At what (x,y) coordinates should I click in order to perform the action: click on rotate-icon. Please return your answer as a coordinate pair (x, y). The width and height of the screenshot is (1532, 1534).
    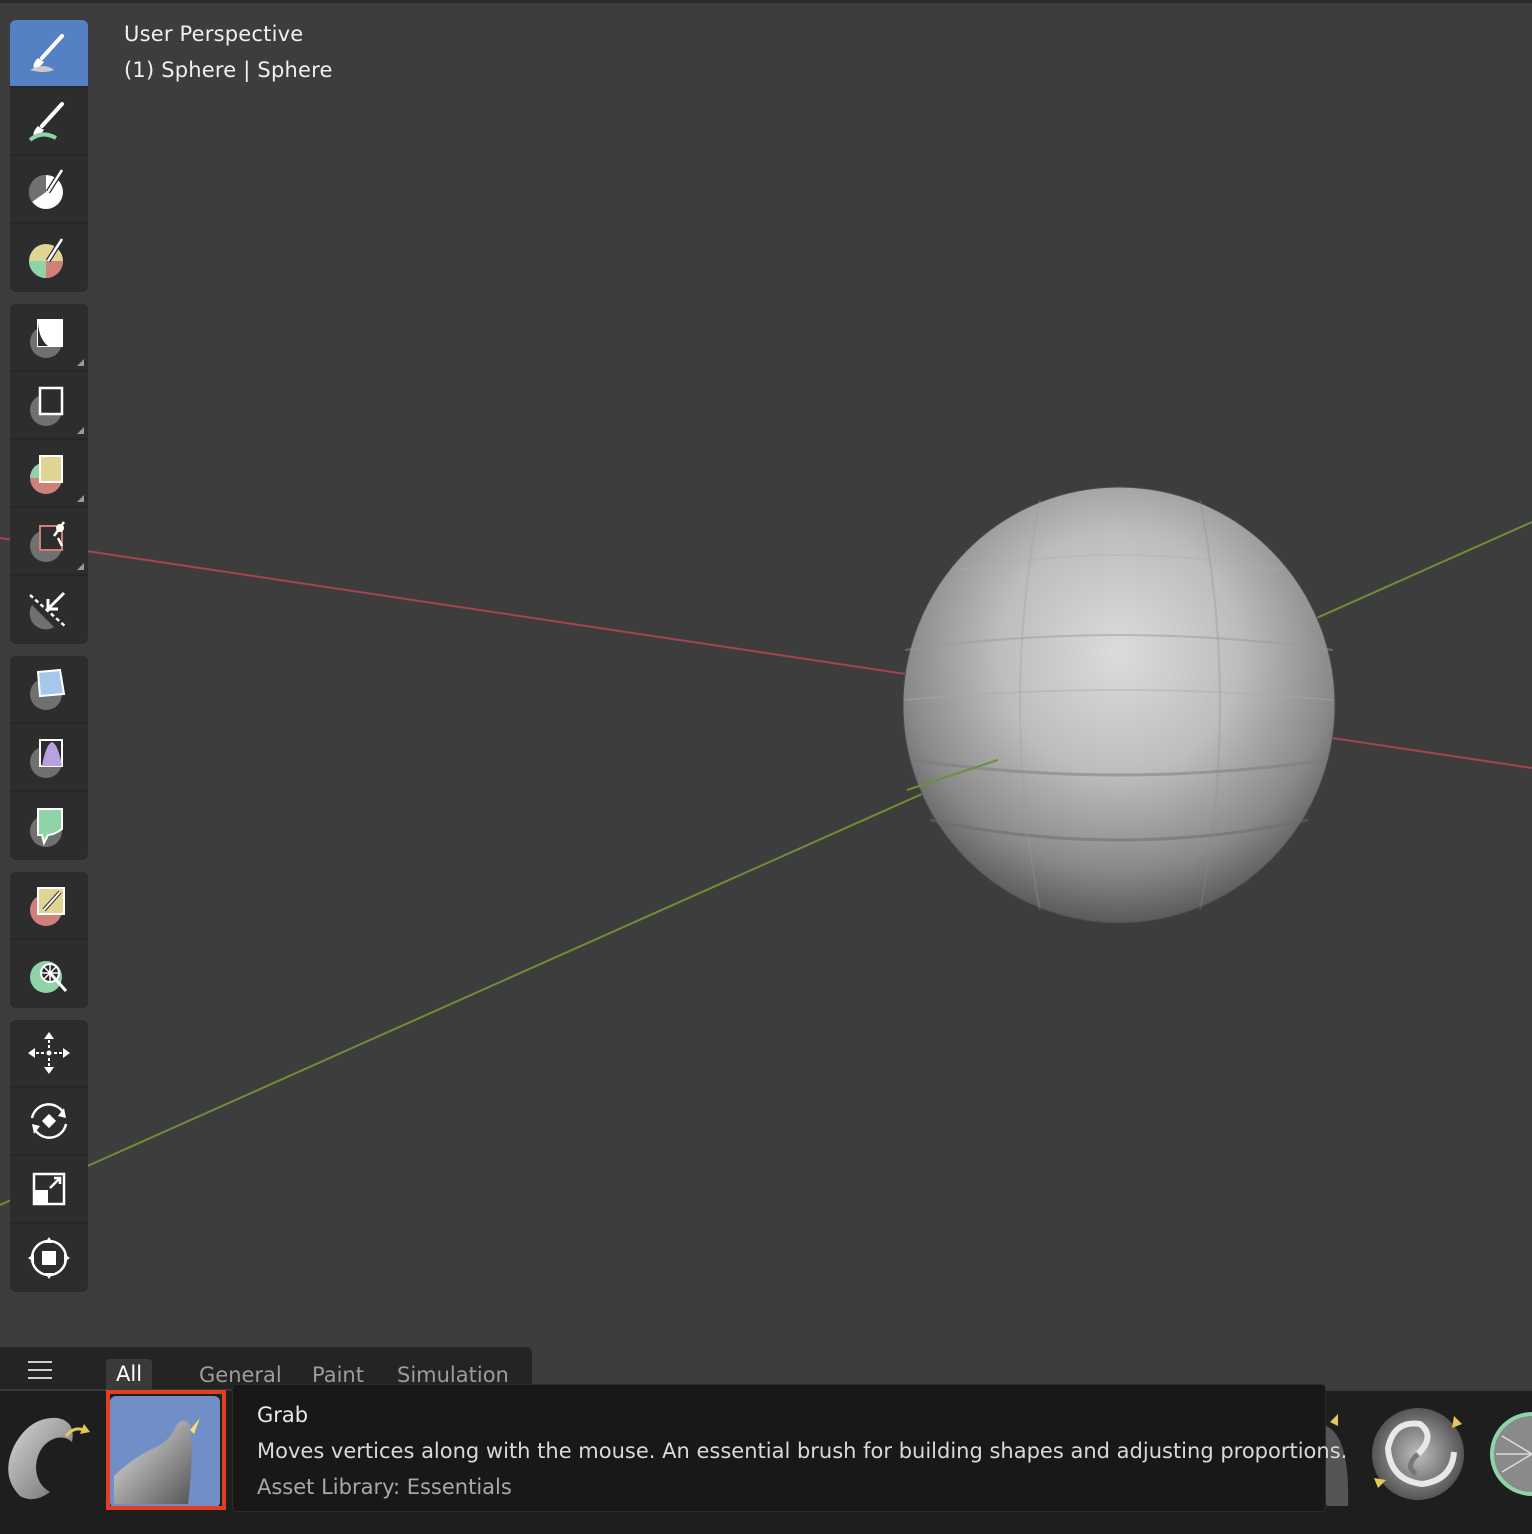
    Looking at the image, I should click on (49, 1121).